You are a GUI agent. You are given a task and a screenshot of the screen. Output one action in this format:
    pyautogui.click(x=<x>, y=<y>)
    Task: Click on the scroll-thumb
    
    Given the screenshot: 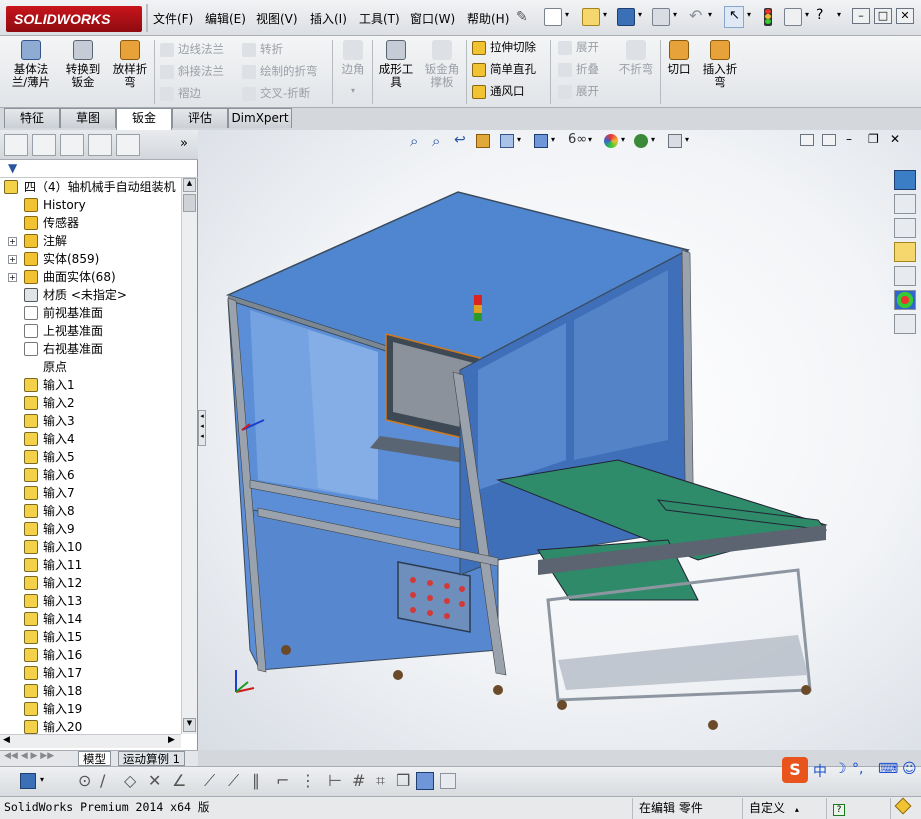 What is the action you would take?
    pyautogui.click(x=189, y=203)
    